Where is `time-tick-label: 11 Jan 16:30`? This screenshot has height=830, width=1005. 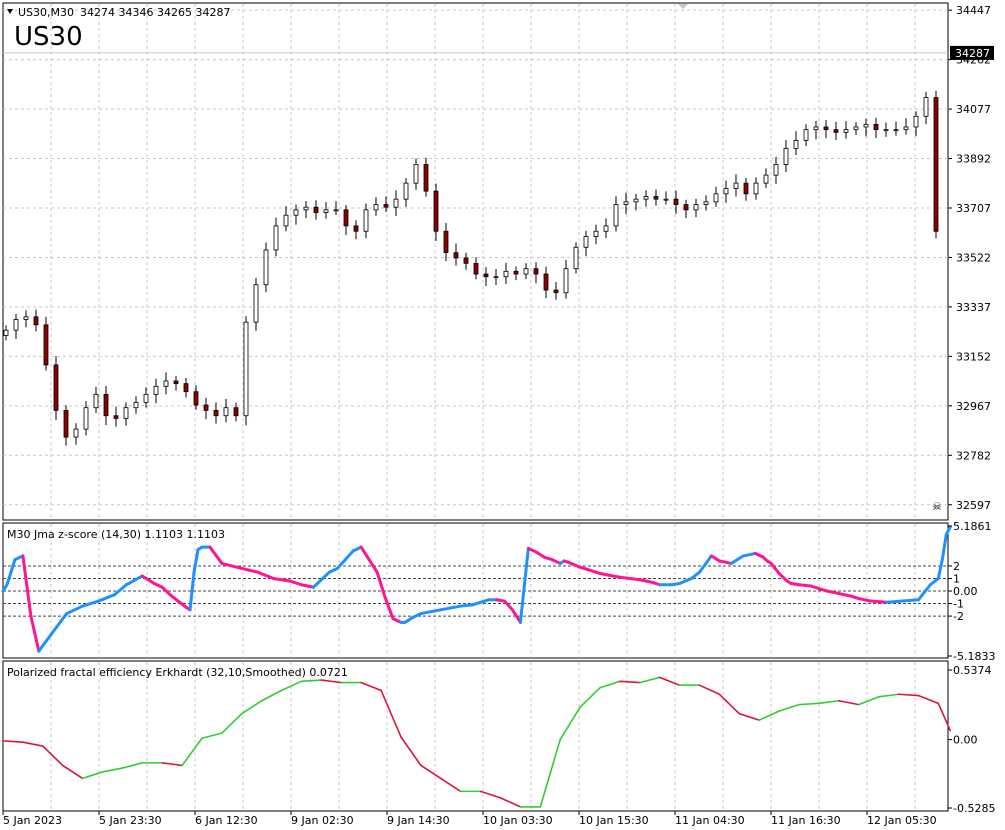 time-tick-label: 11 Jan 16:30 is located at coordinates (806, 820).